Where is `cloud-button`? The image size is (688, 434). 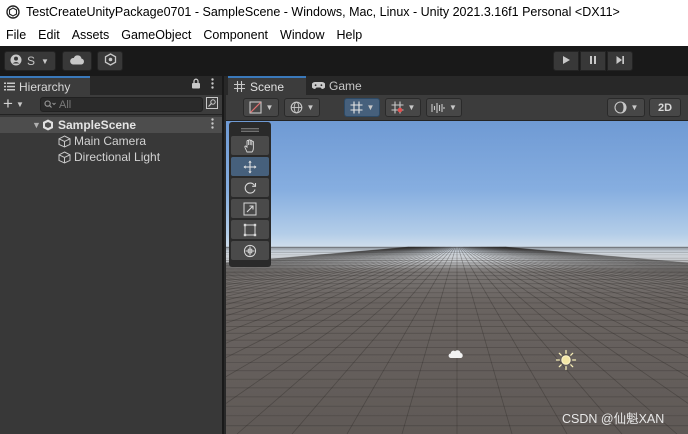
cloud-button is located at coordinates (77, 61).